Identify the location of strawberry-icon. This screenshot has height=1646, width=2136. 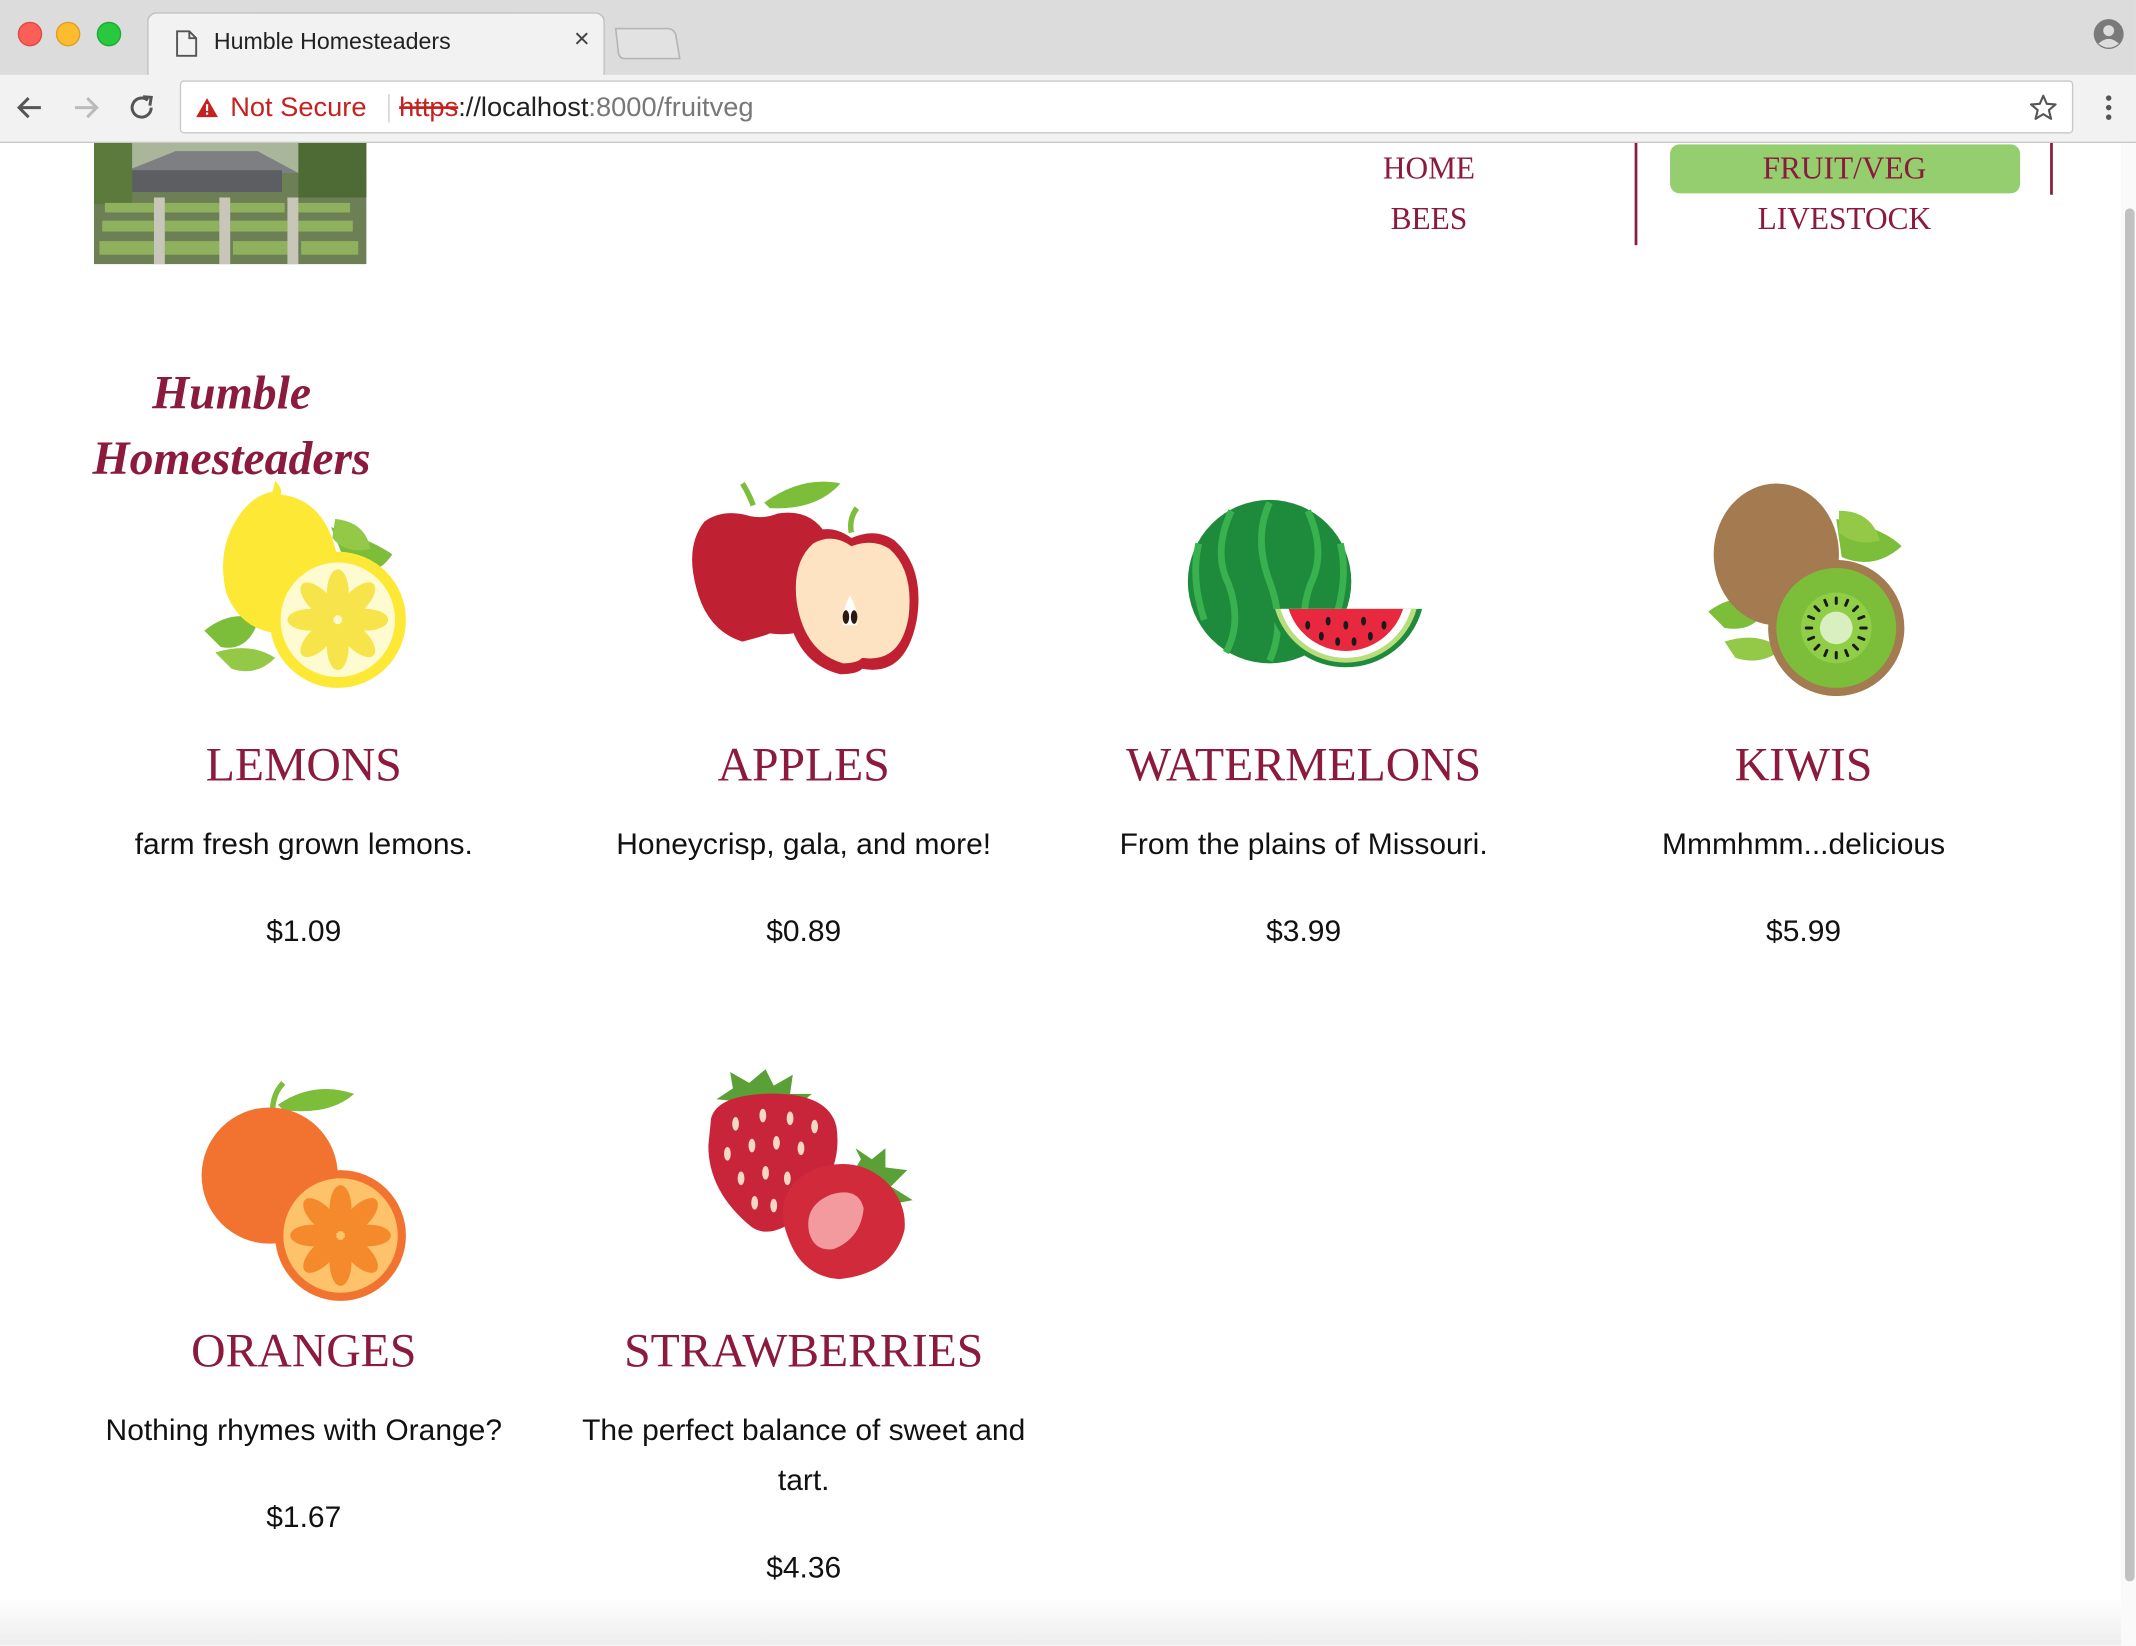
(810, 1174).